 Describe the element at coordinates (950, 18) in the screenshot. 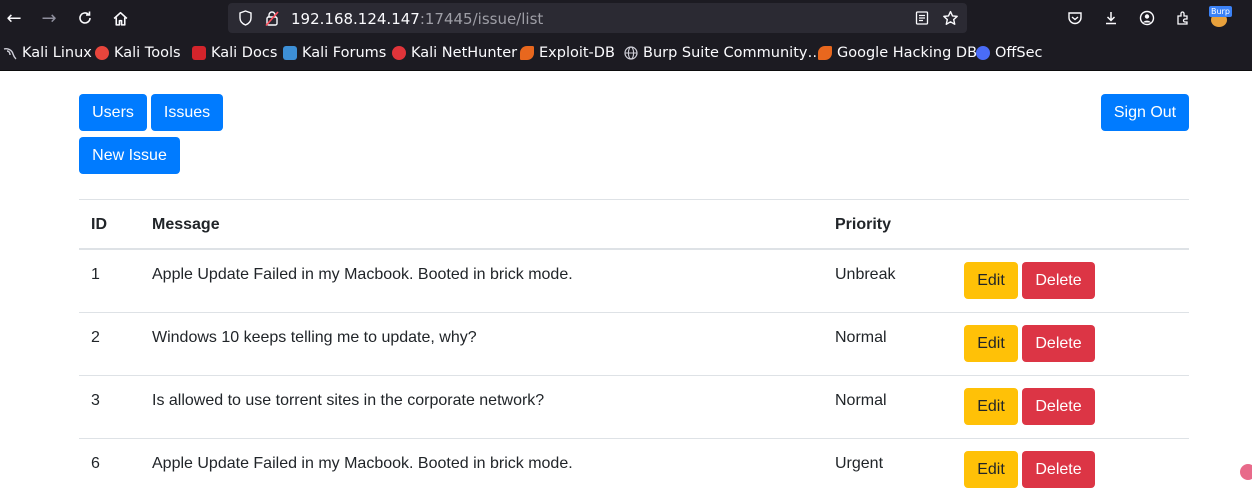

I see `bookmark-star-icon` at that location.